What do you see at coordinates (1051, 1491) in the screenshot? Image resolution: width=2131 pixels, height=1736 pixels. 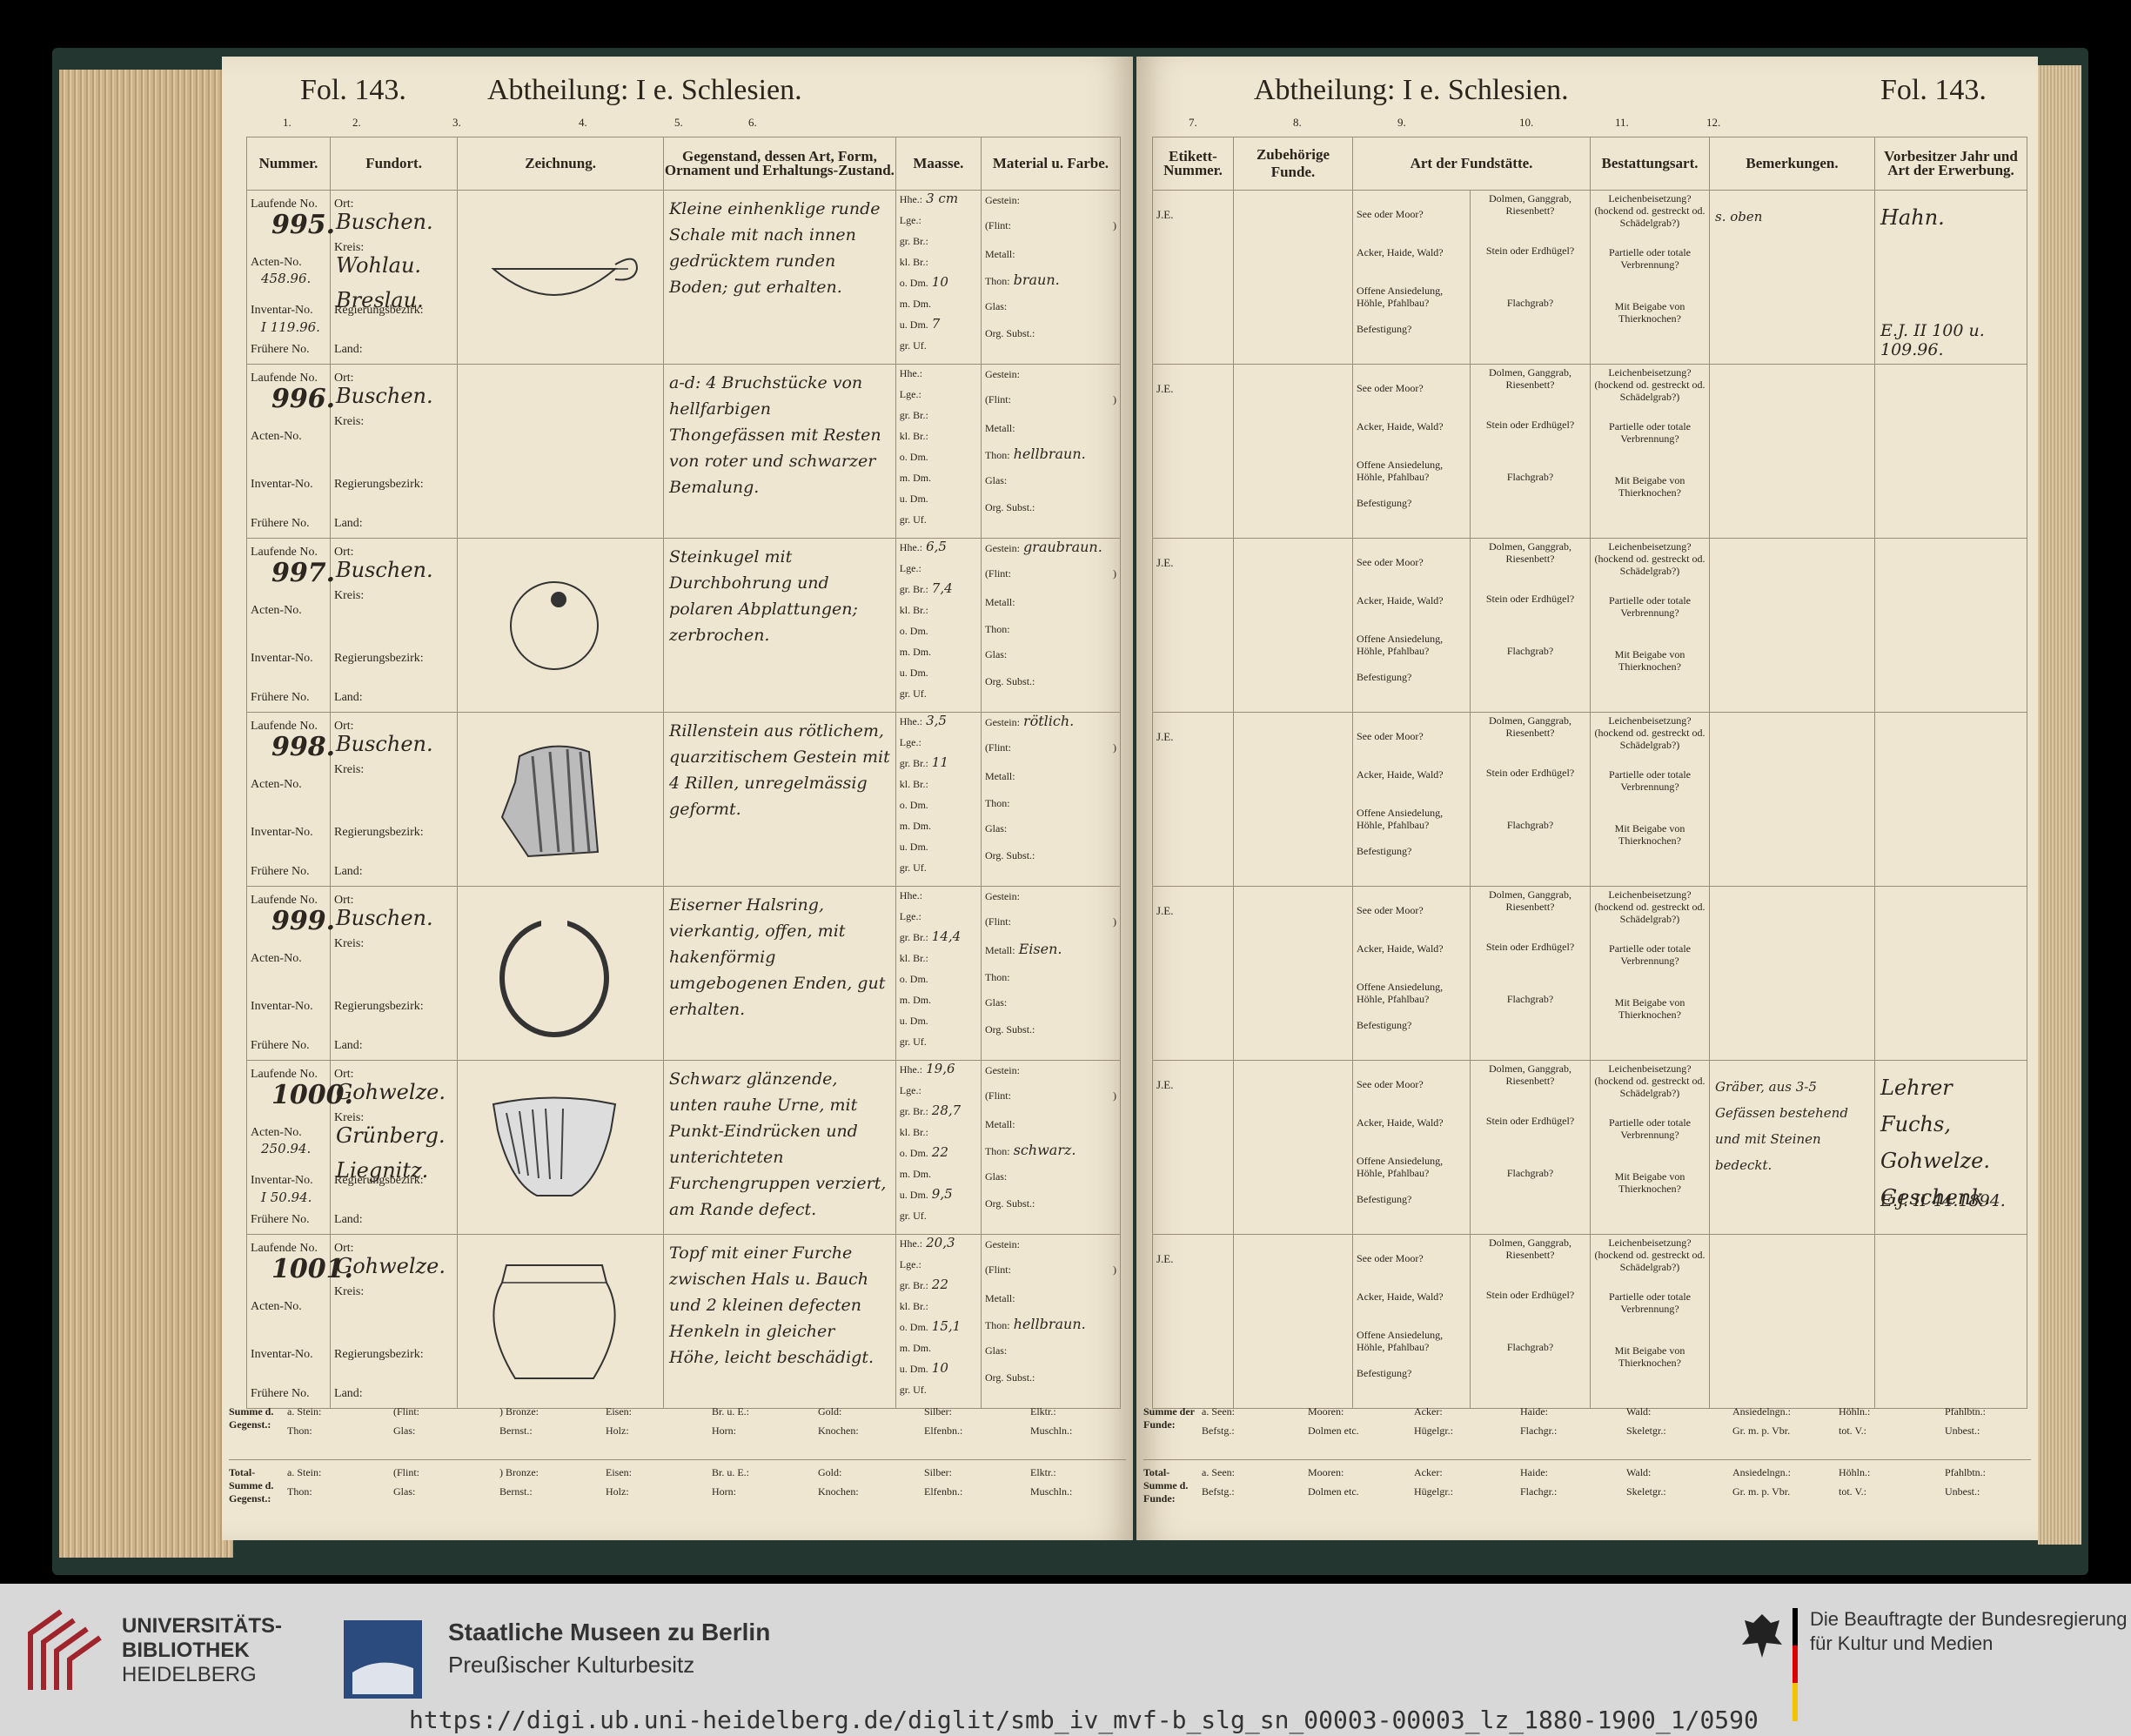 I see `sum-field: Muschln.:` at bounding box center [1051, 1491].